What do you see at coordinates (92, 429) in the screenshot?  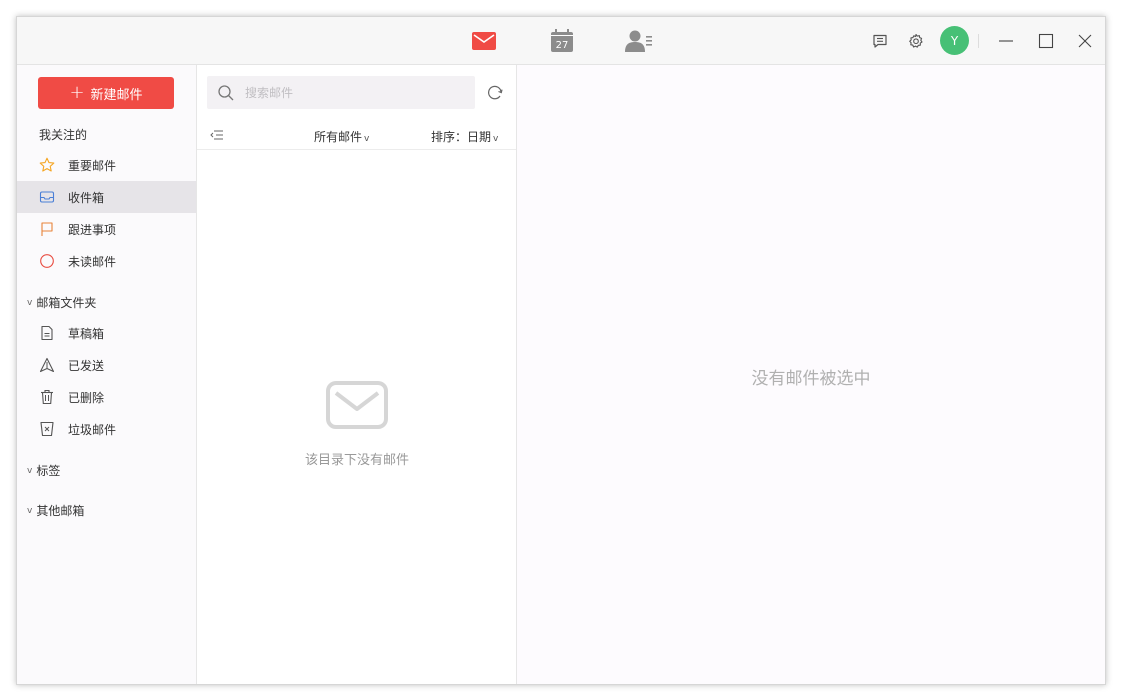 I see `sidebar-item-label: 垃圾邮件` at bounding box center [92, 429].